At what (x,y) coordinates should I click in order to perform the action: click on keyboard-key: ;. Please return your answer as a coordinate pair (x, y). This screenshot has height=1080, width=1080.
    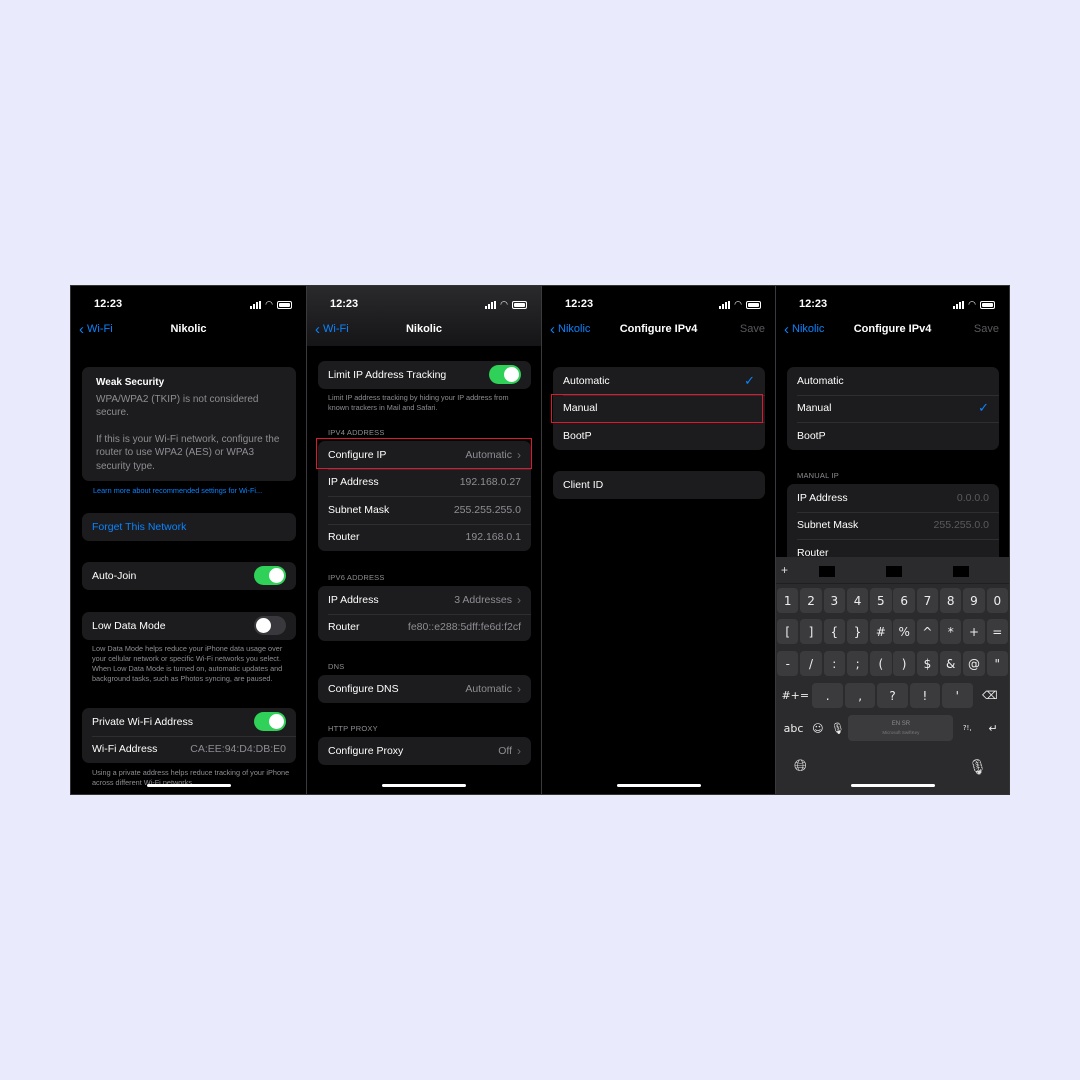
    Looking at the image, I should click on (857, 663).